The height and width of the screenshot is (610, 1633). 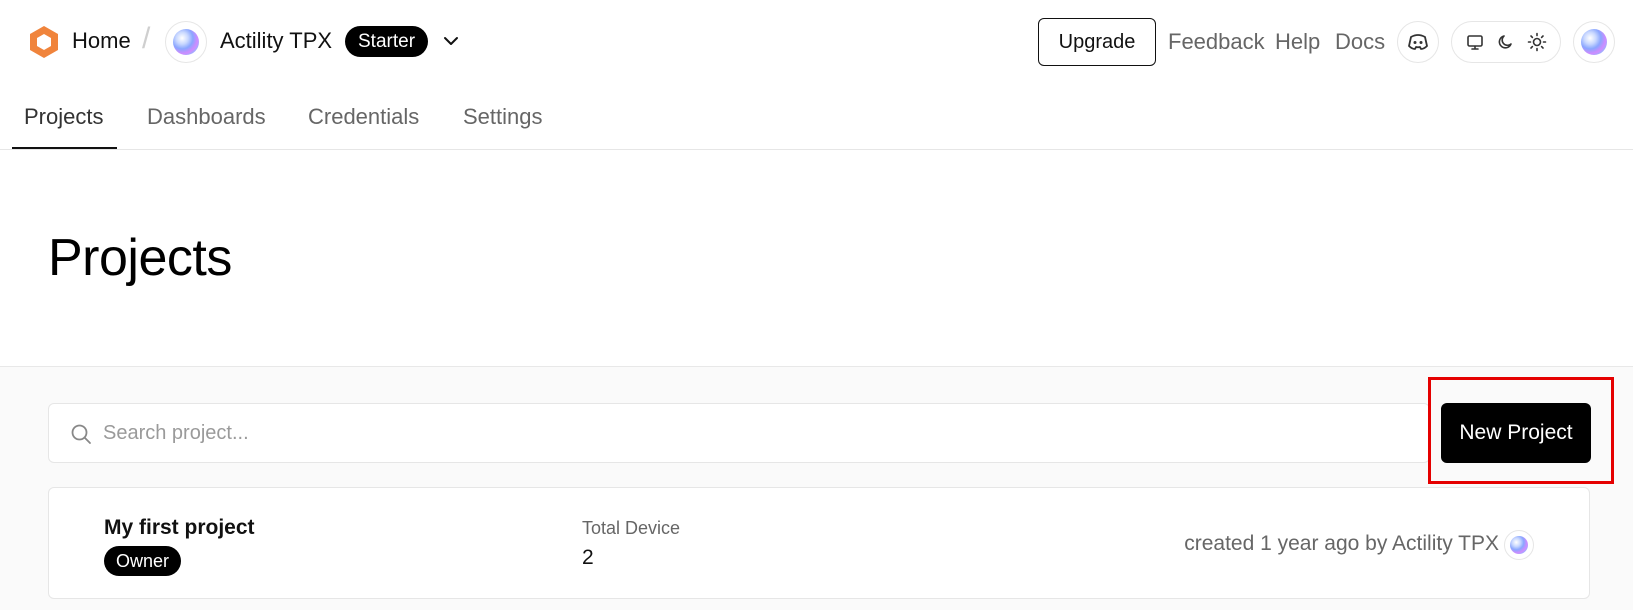 I want to click on search-box, so click(x=739, y=433).